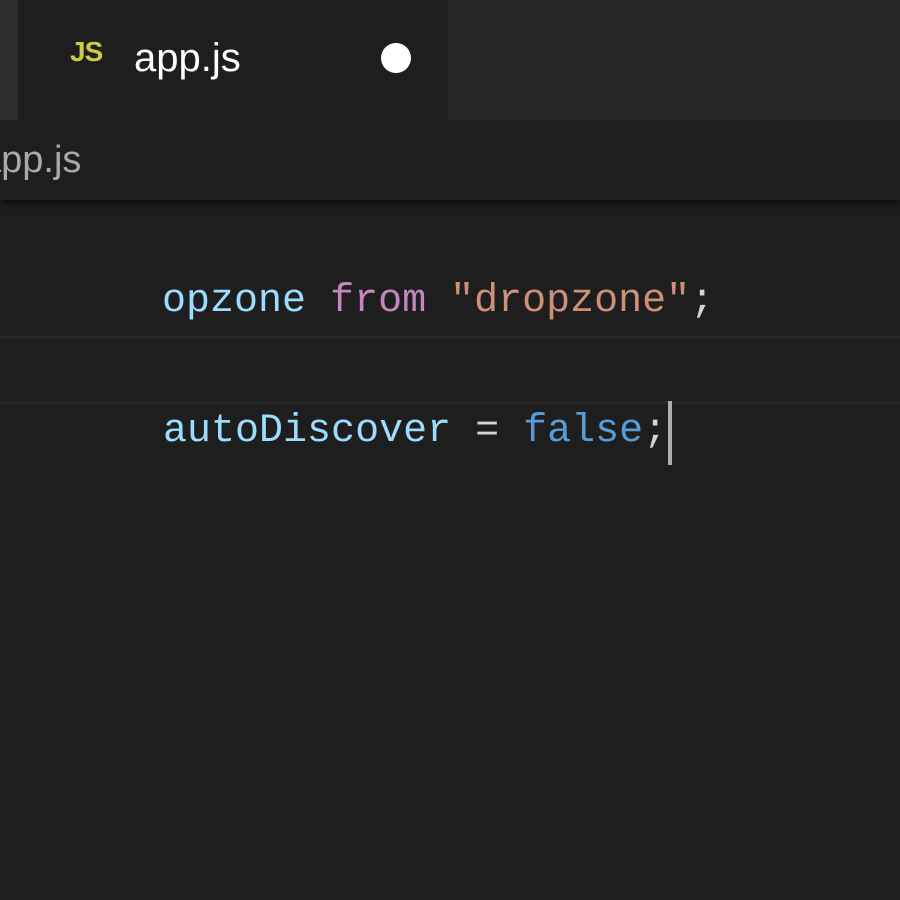 The image size is (900, 900). I want to click on text-cursor, so click(670, 433).